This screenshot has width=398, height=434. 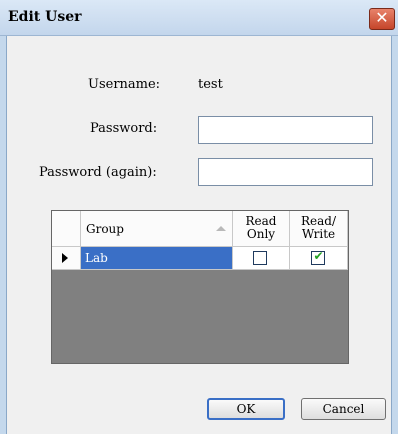 What do you see at coordinates (96, 258) in the screenshot?
I see `group-cell-text: Lab` at bounding box center [96, 258].